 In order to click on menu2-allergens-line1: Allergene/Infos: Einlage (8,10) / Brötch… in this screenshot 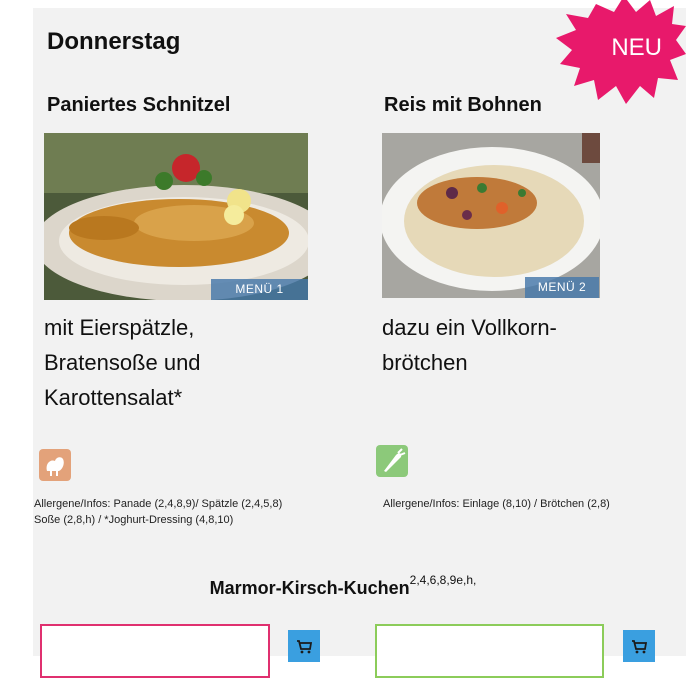, I will do `click(496, 504)`.